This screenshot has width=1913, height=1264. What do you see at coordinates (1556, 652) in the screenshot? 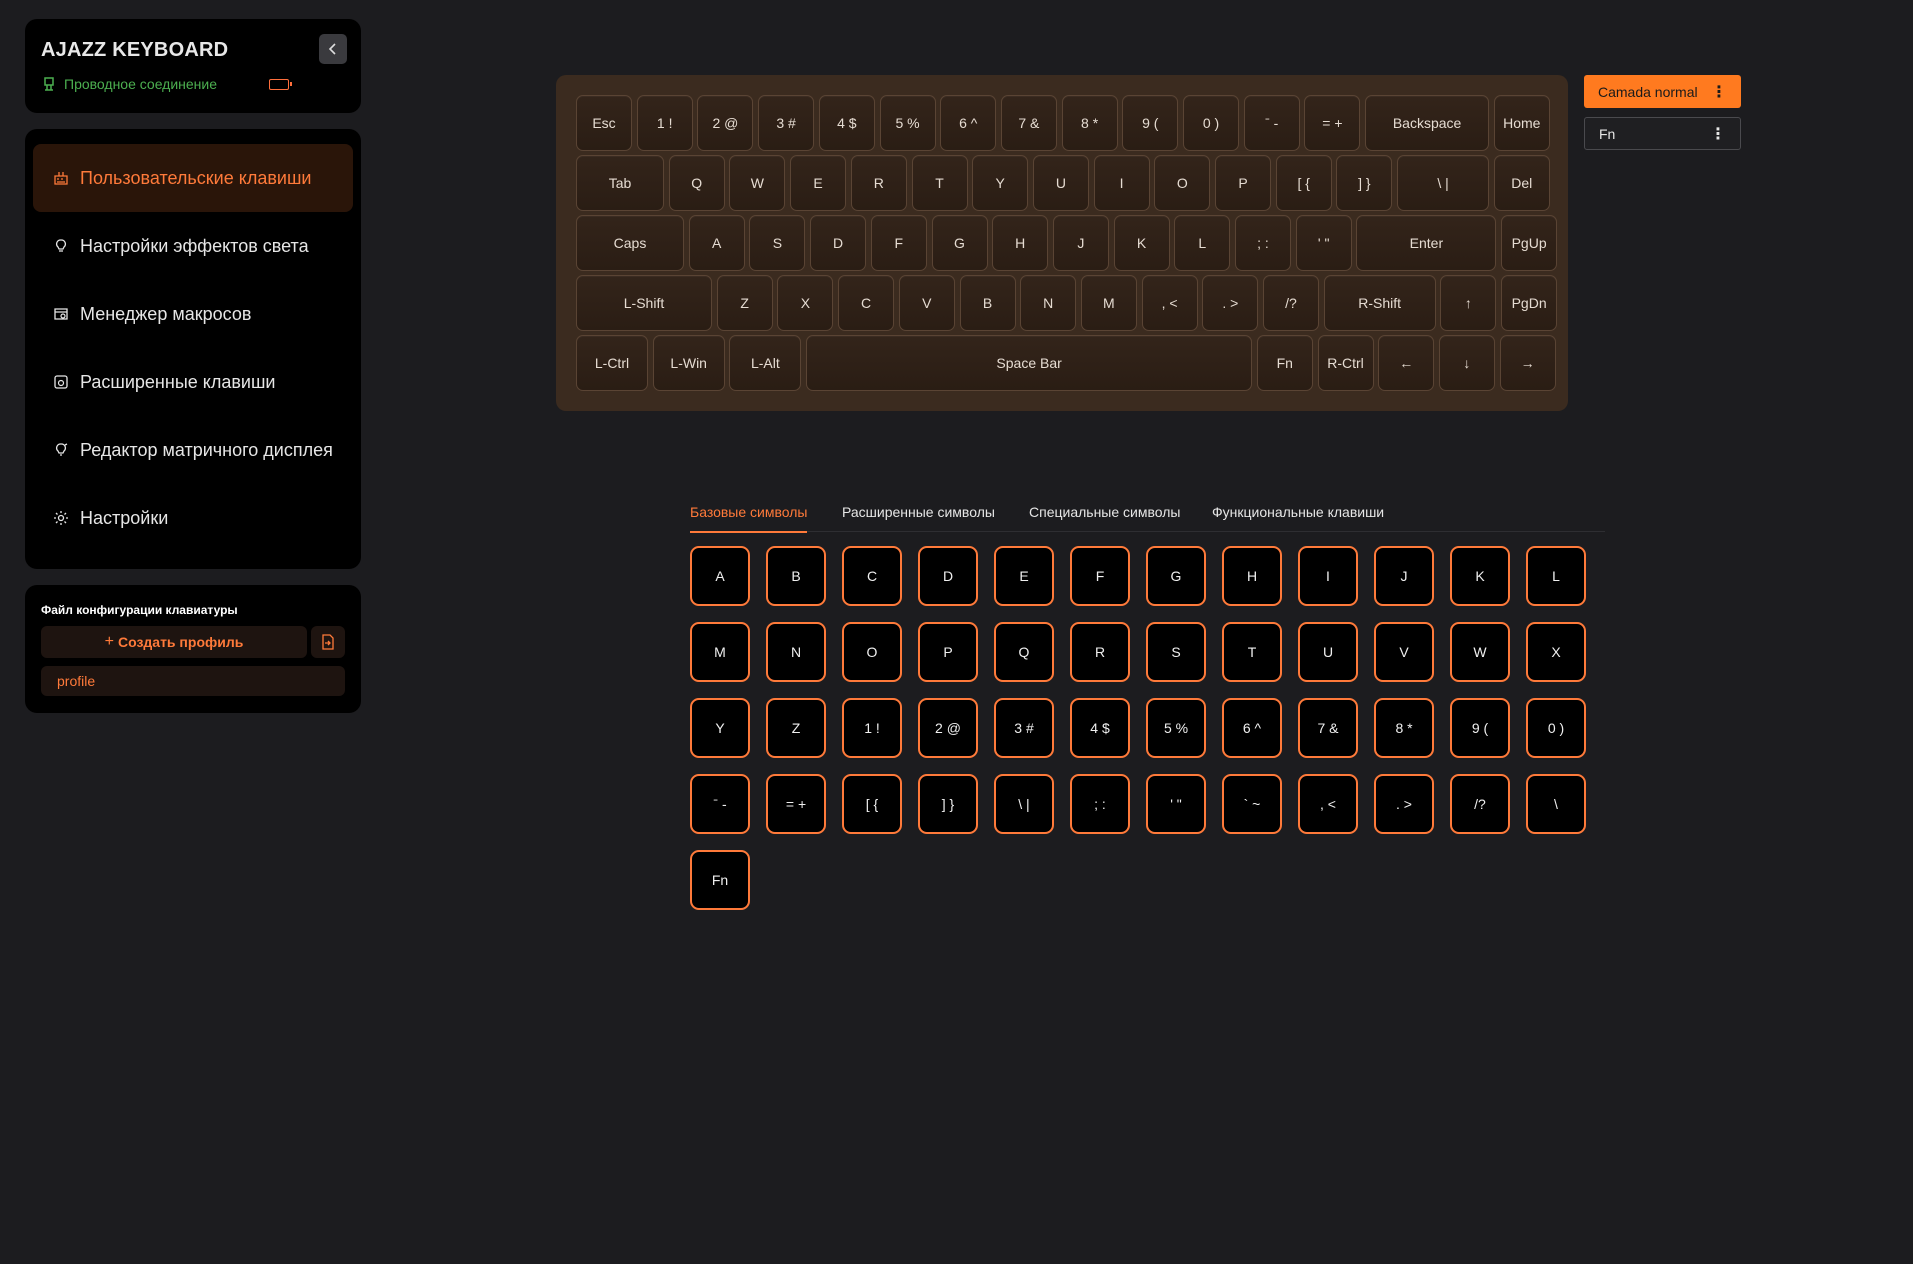
I see `palette-key: X` at bounding box center [1556, 652].